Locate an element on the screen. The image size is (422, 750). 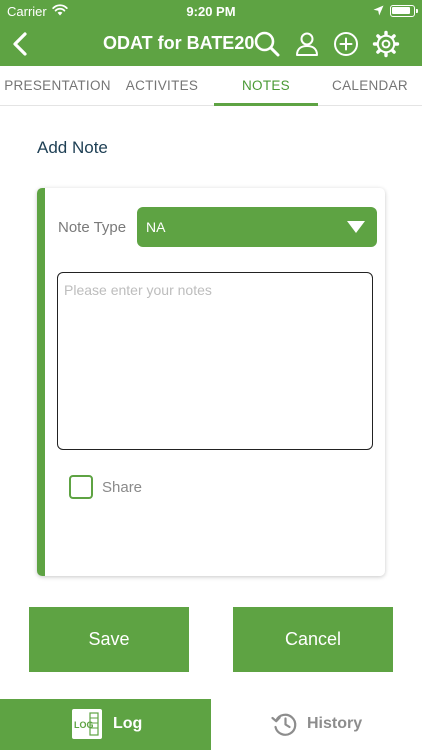
log-icon-text: LOG is located at coordinates (84, 725).